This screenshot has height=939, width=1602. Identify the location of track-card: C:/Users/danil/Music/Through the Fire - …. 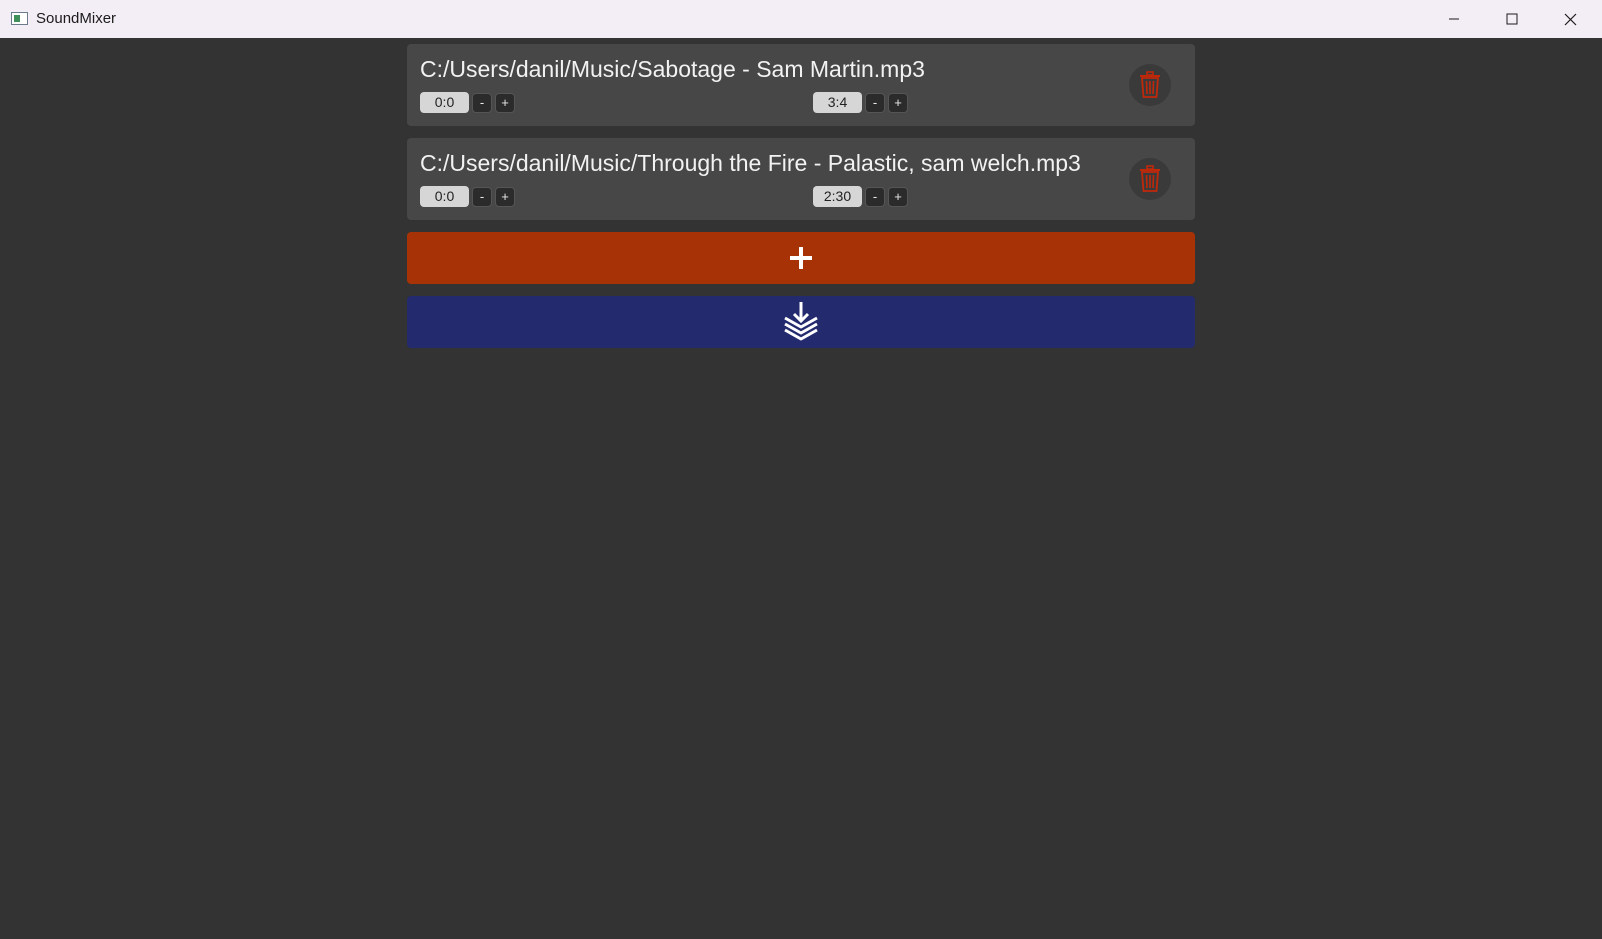
(801, 179).